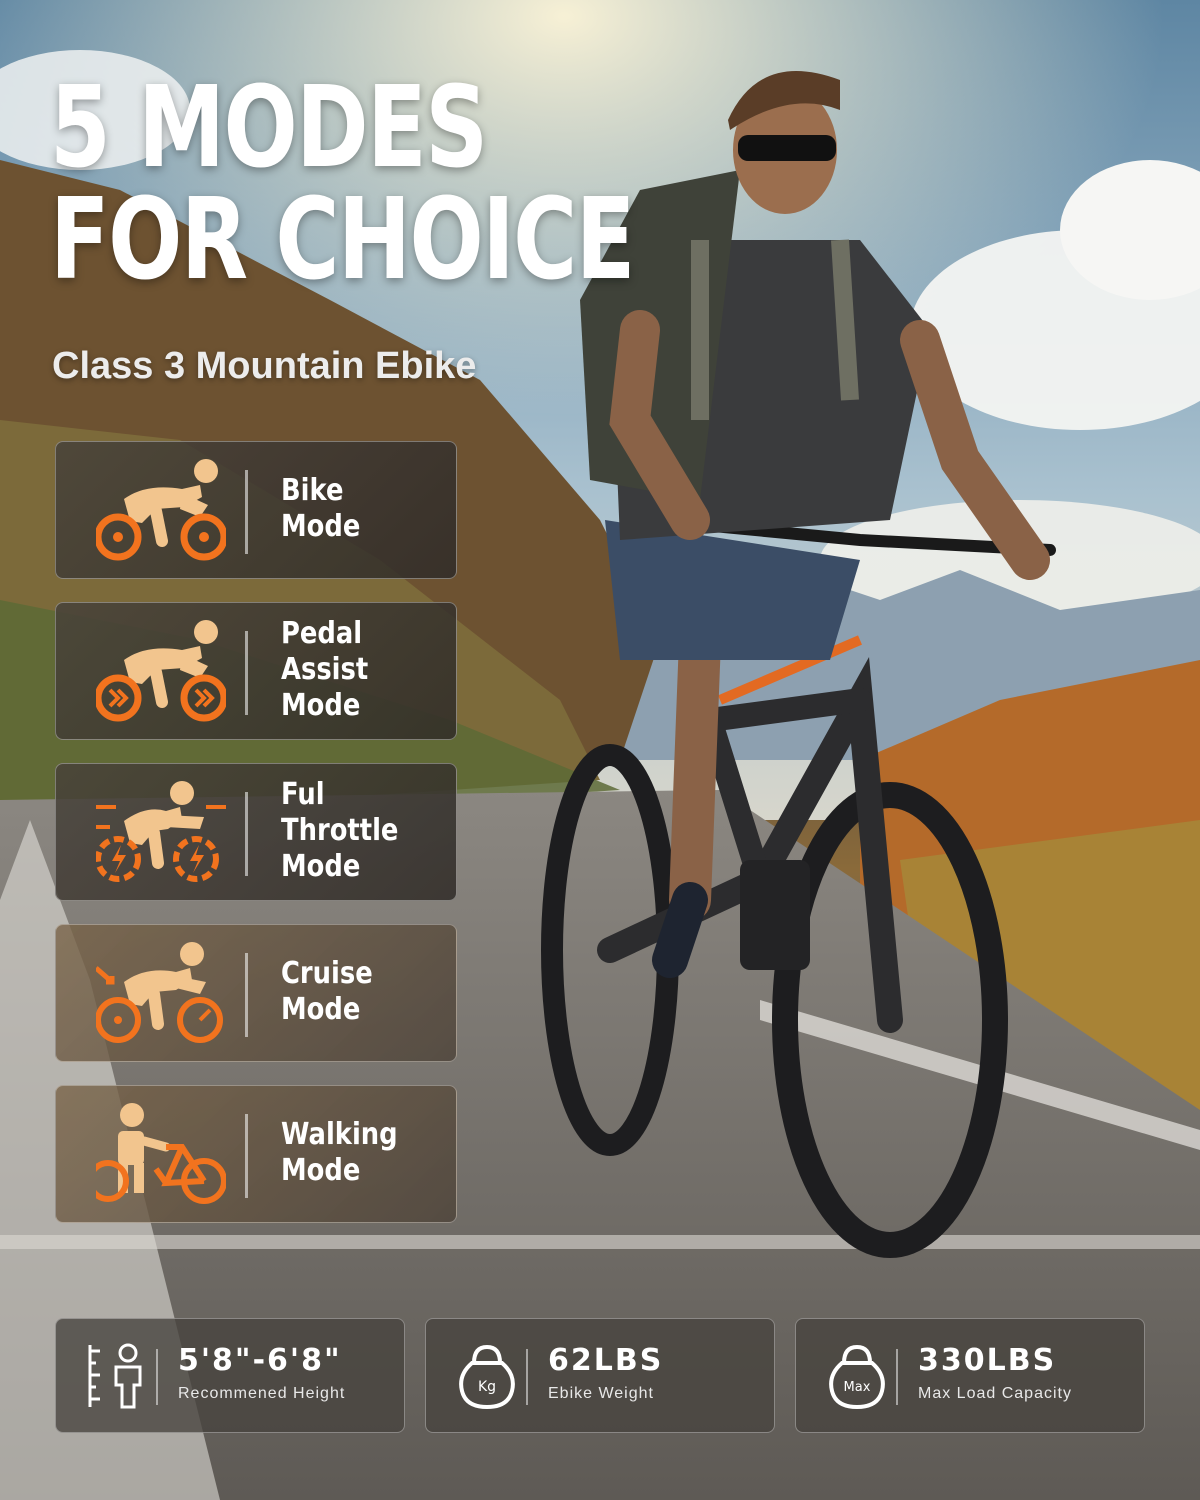  Describe the element at coordinates (269, 128) in the screenshot. I see `headline-line-1: 5 MODES` at that location.